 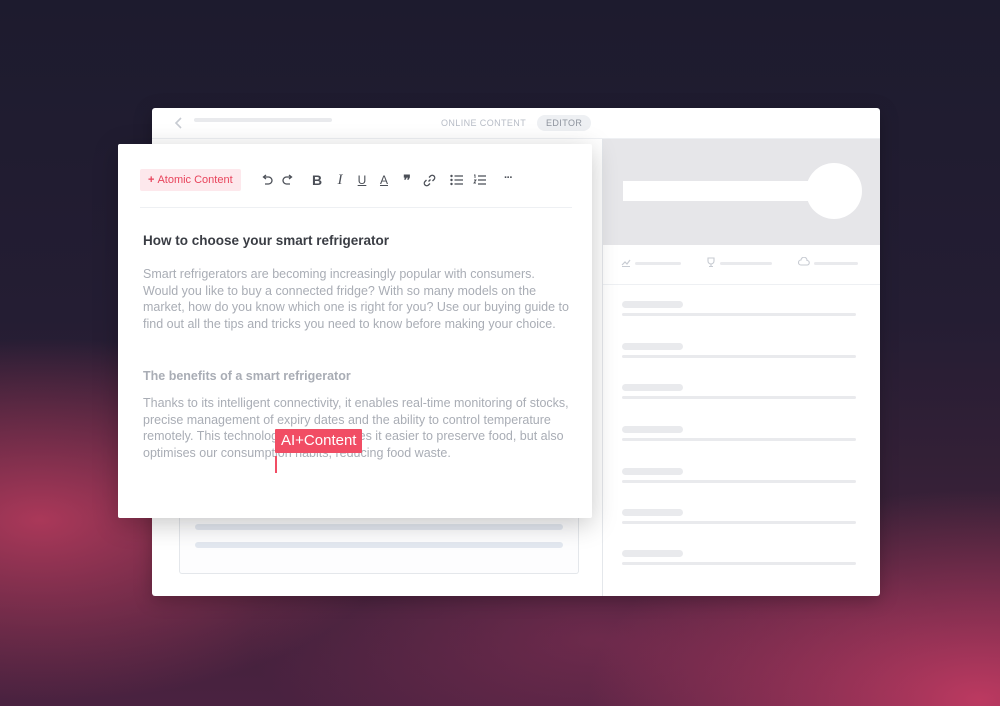 I want to click on stat-awards-placeholder, so click(x=746, y=263).